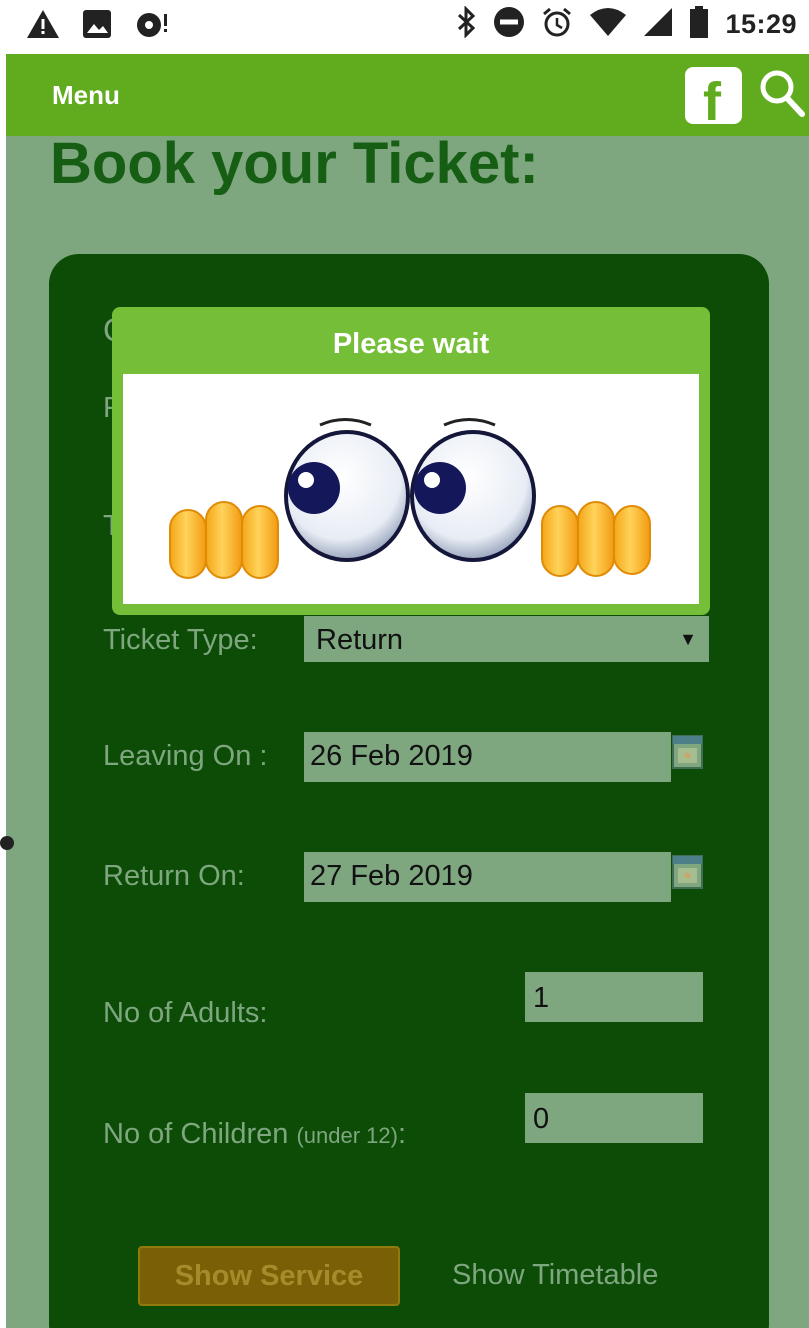 This screenshot has width=809, height=1328. I want to click on adults-value: 1, so click(541, 998).